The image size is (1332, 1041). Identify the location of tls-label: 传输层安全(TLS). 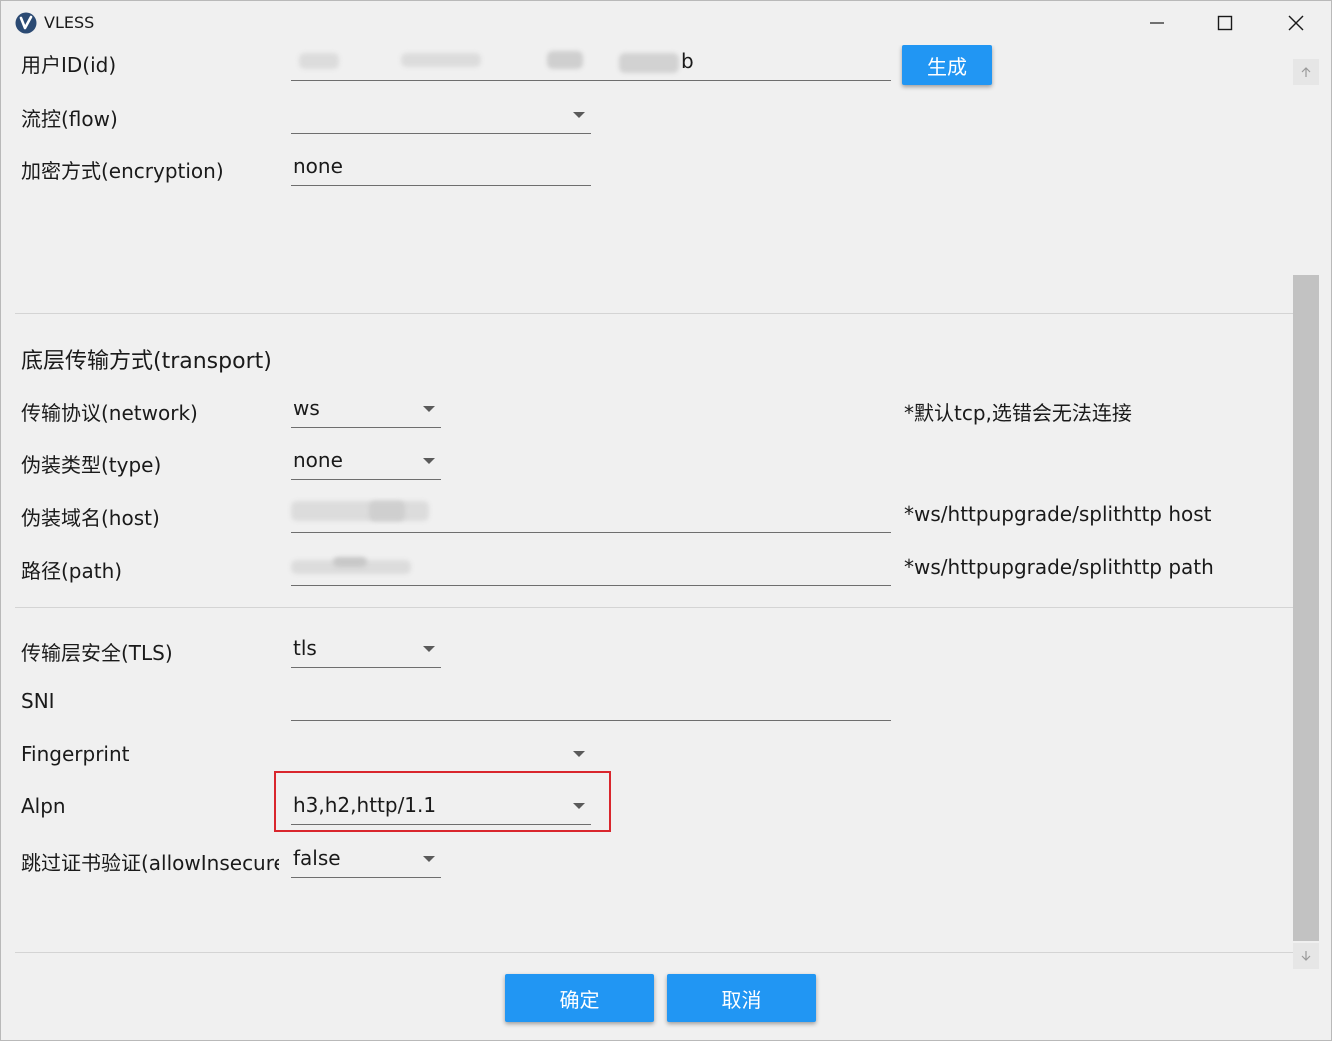
(97, 653).